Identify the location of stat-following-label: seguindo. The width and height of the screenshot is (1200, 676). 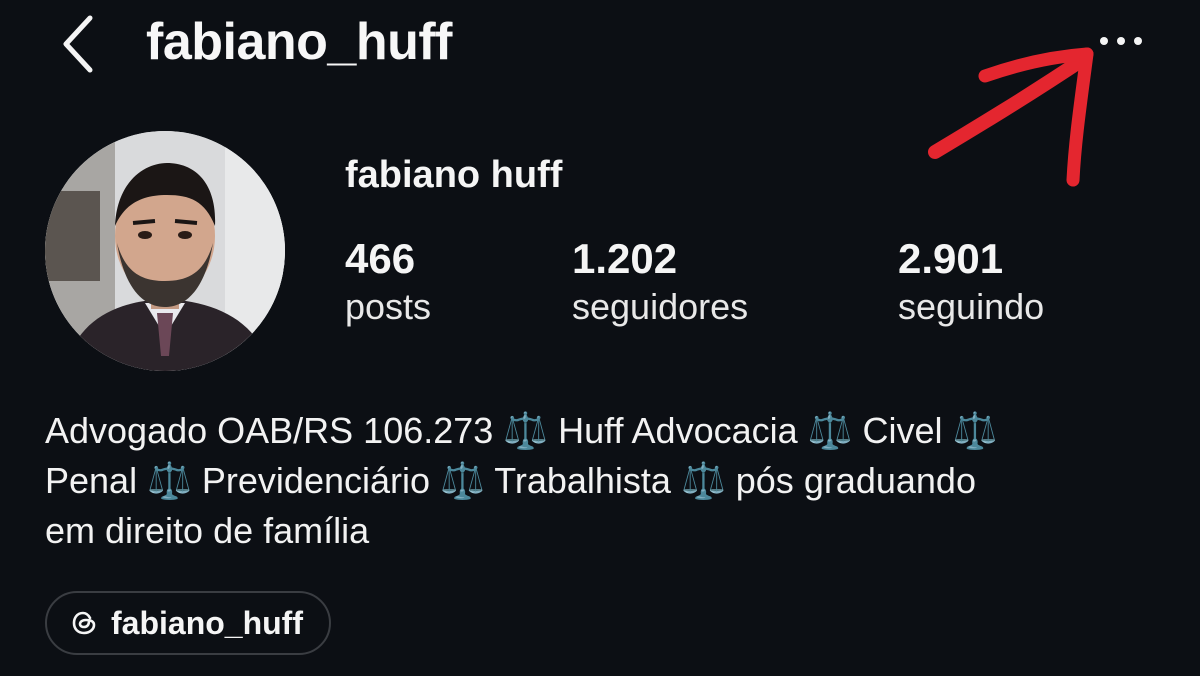
(971, 306).